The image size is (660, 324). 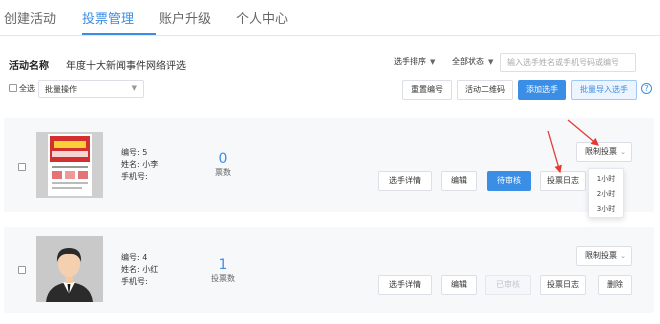 What do you see at coordinates (604, 90) in the screenshot?
I see `batch-import-button: 批量导入选手` at bounding box center [604, 90].